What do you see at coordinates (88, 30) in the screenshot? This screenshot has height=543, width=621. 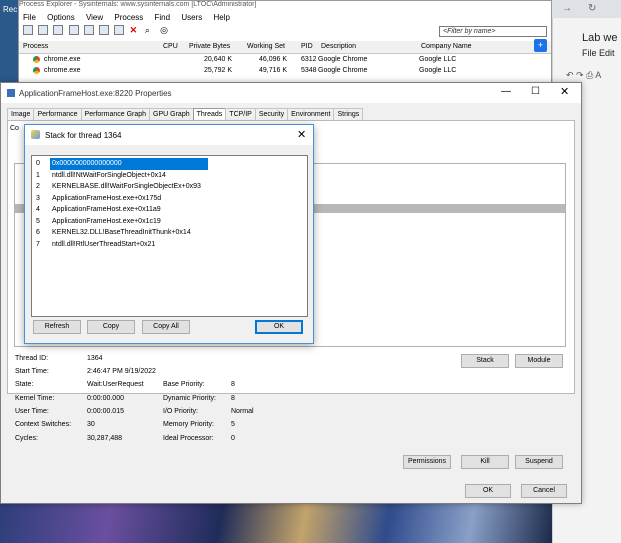 I see `show-lower-pane-icon` at bounding box center [88, 30].